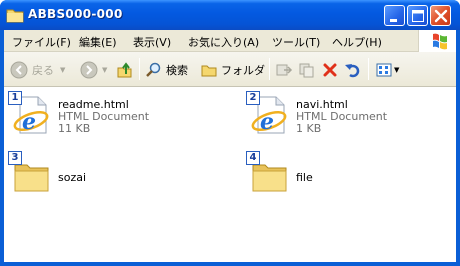 The image size is (460, 266). What do you see at coordinates (152, 42) in the screenshot?
I see `menu-view: 表示(V)` at bounding box center [152, 42].